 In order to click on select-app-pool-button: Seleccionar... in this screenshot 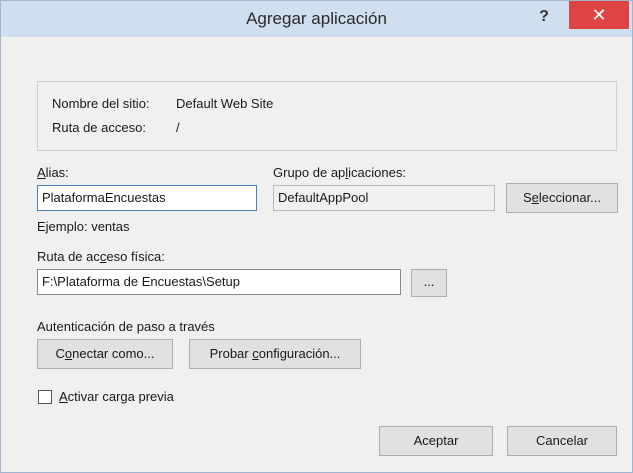, I will do `click(562, 198)`.